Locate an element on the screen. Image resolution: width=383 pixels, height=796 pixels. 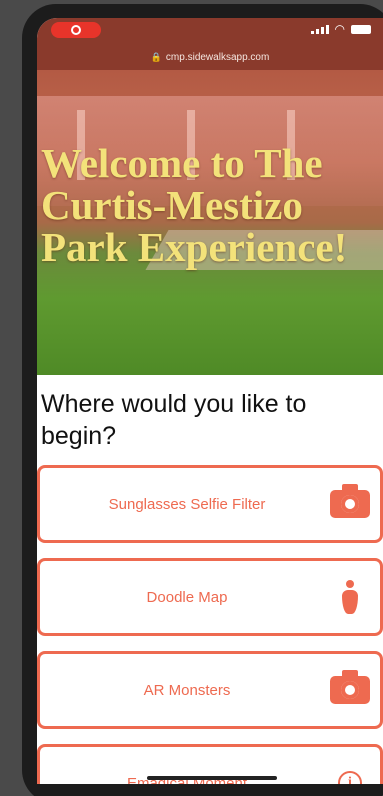
url-text: cmp.sidewalksapp.com is located at coordinates (217, 57).